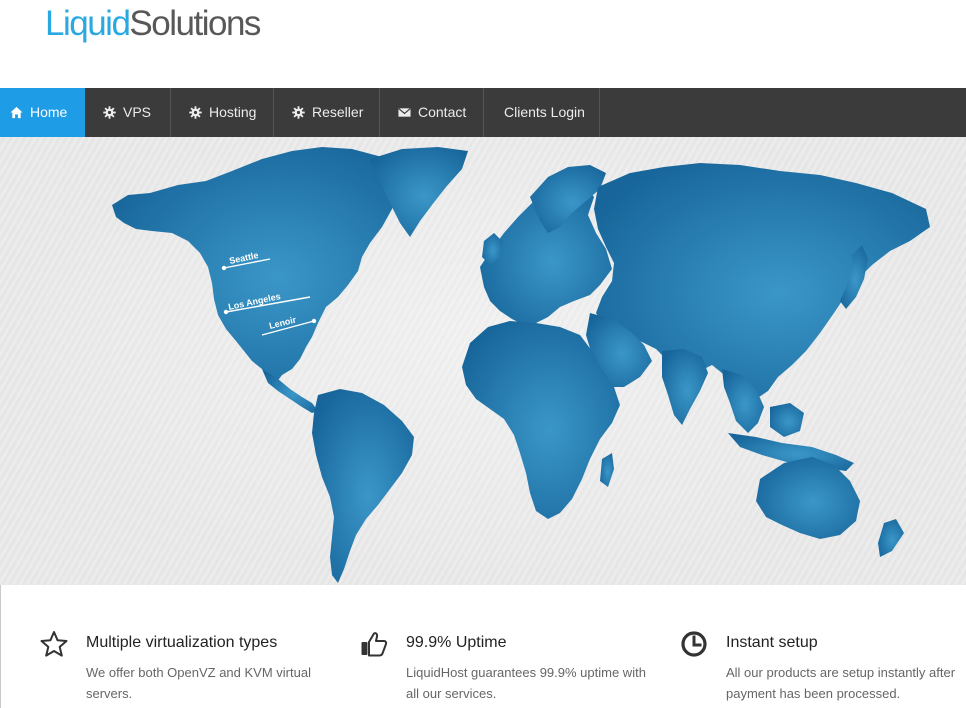  What do you see at coordinates (456, 642) in the screenshot?
I see `feature-title: 99.9% Uptime` at bounding box center [456, 642].